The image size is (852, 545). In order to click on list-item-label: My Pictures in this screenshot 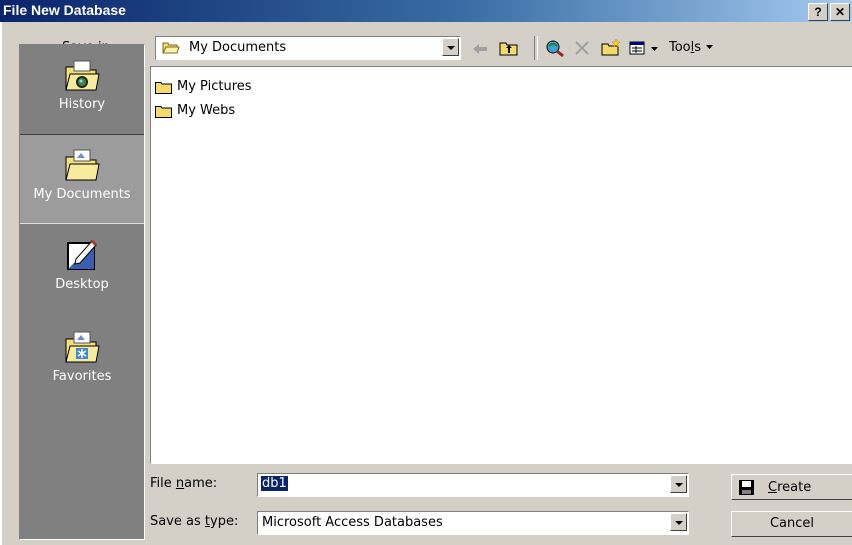, I will do `click(214, 86)`.